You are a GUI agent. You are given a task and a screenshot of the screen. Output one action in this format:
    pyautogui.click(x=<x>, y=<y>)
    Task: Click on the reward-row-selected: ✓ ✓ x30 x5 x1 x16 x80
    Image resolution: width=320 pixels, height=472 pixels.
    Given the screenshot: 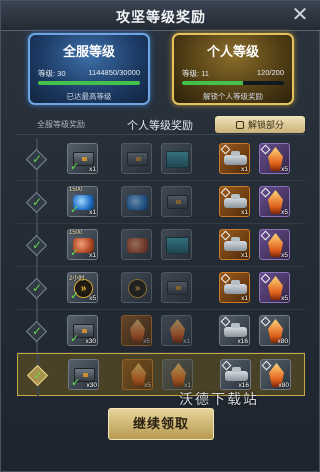 What is the action you would take?
    pyautogui.click(x=161, y=375)
    